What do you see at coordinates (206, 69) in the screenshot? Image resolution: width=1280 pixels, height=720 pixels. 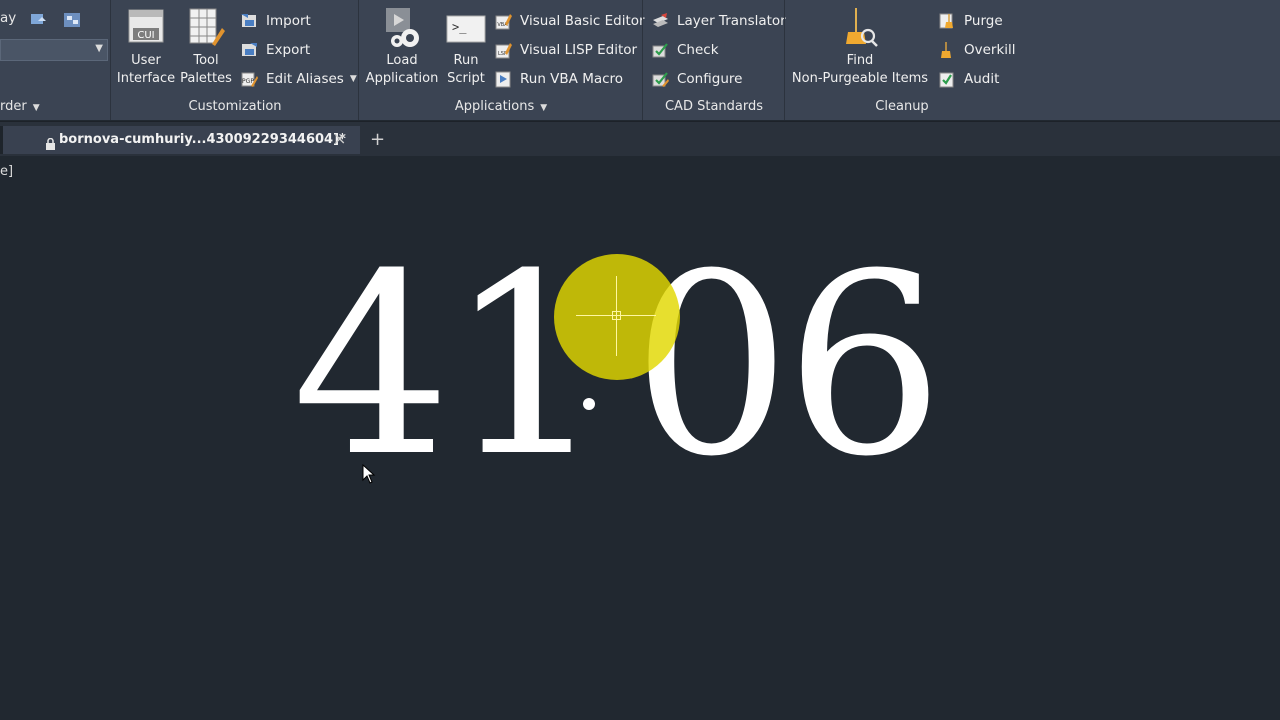 I see `tool-palettes-label: Tool Palettes` at bounding box center [206, 69].